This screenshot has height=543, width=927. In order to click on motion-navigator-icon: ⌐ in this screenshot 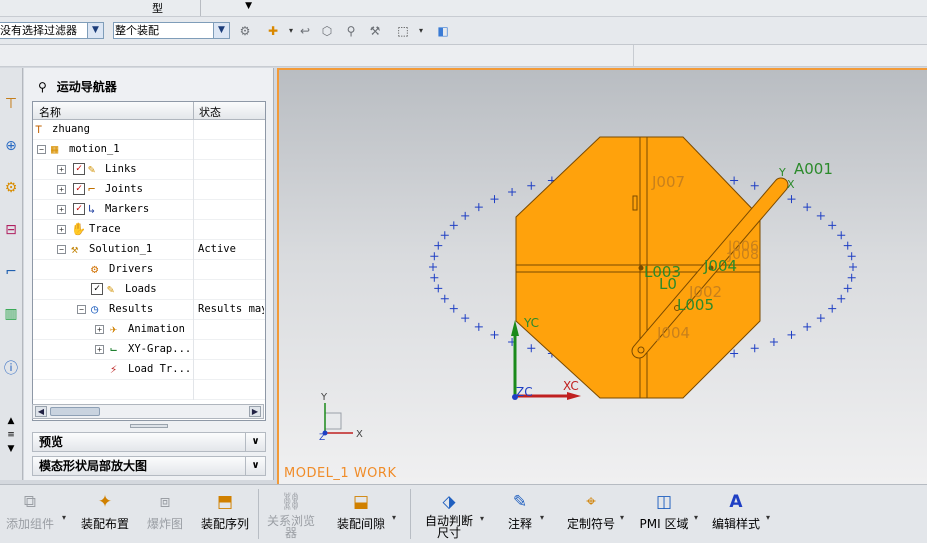, I will do `click(11, 272)`.